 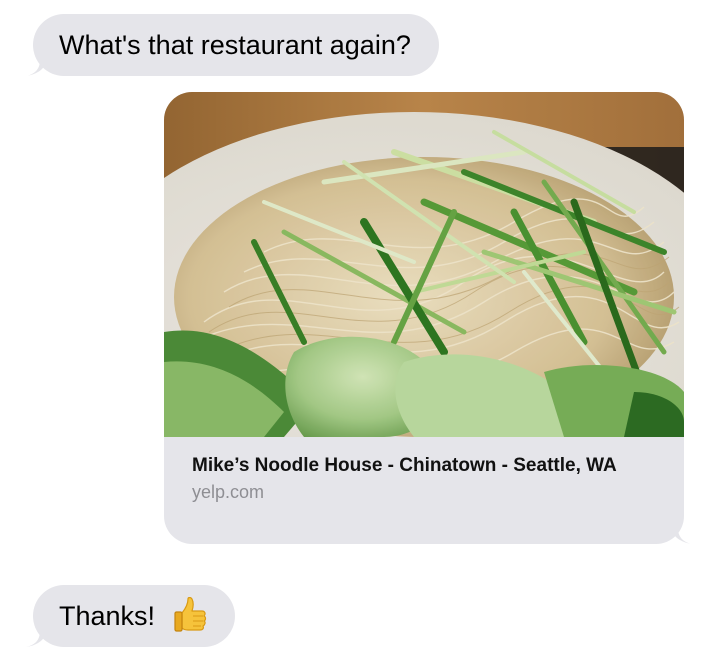 I want to click on incoming-message-bubble: Thanks!, so click(x=130, y=616).